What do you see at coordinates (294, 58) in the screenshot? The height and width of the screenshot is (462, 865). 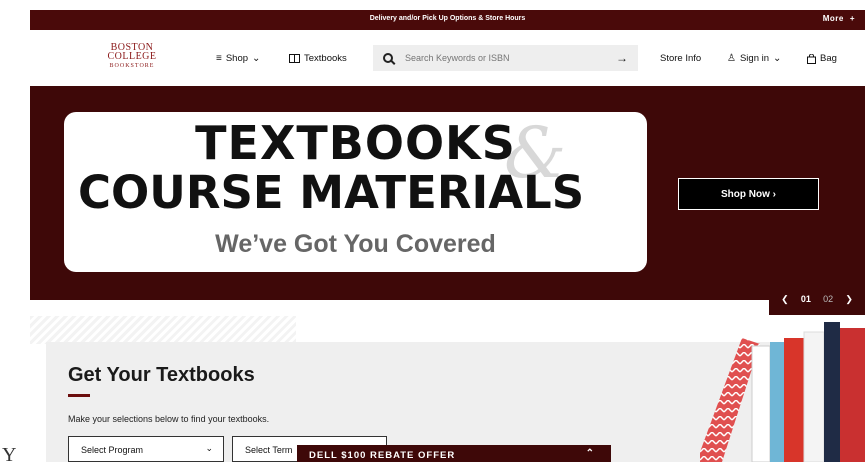 I see `book-icon` at bounding box center [294, 58].